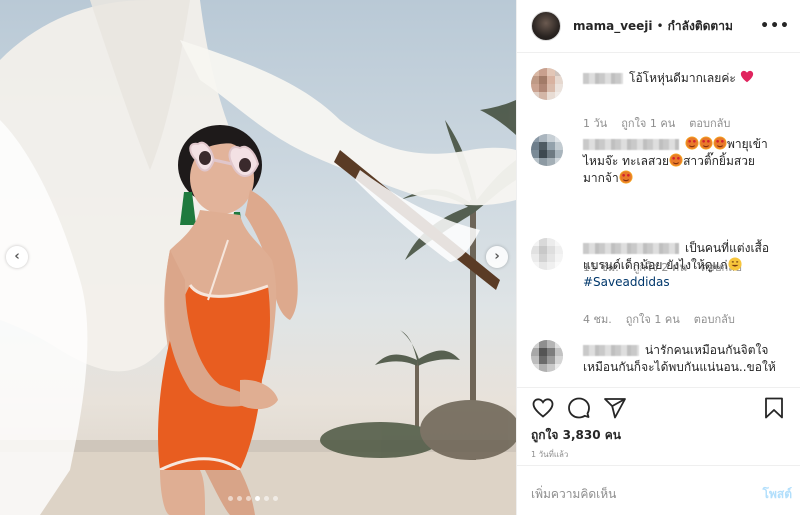  I want to click on comment-bubble-icon, so click(579, 408).